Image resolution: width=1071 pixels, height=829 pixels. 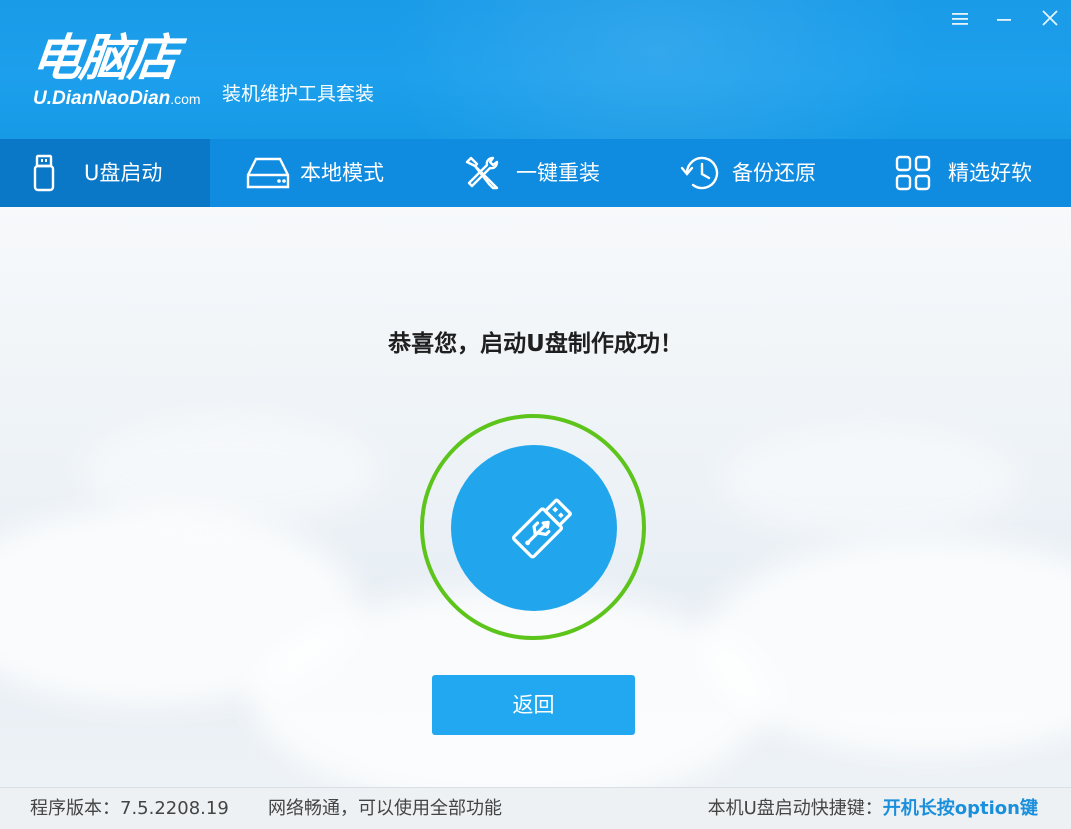 I want to click on hotkey-value: 开机长按option键, so click(x=960, y=808).